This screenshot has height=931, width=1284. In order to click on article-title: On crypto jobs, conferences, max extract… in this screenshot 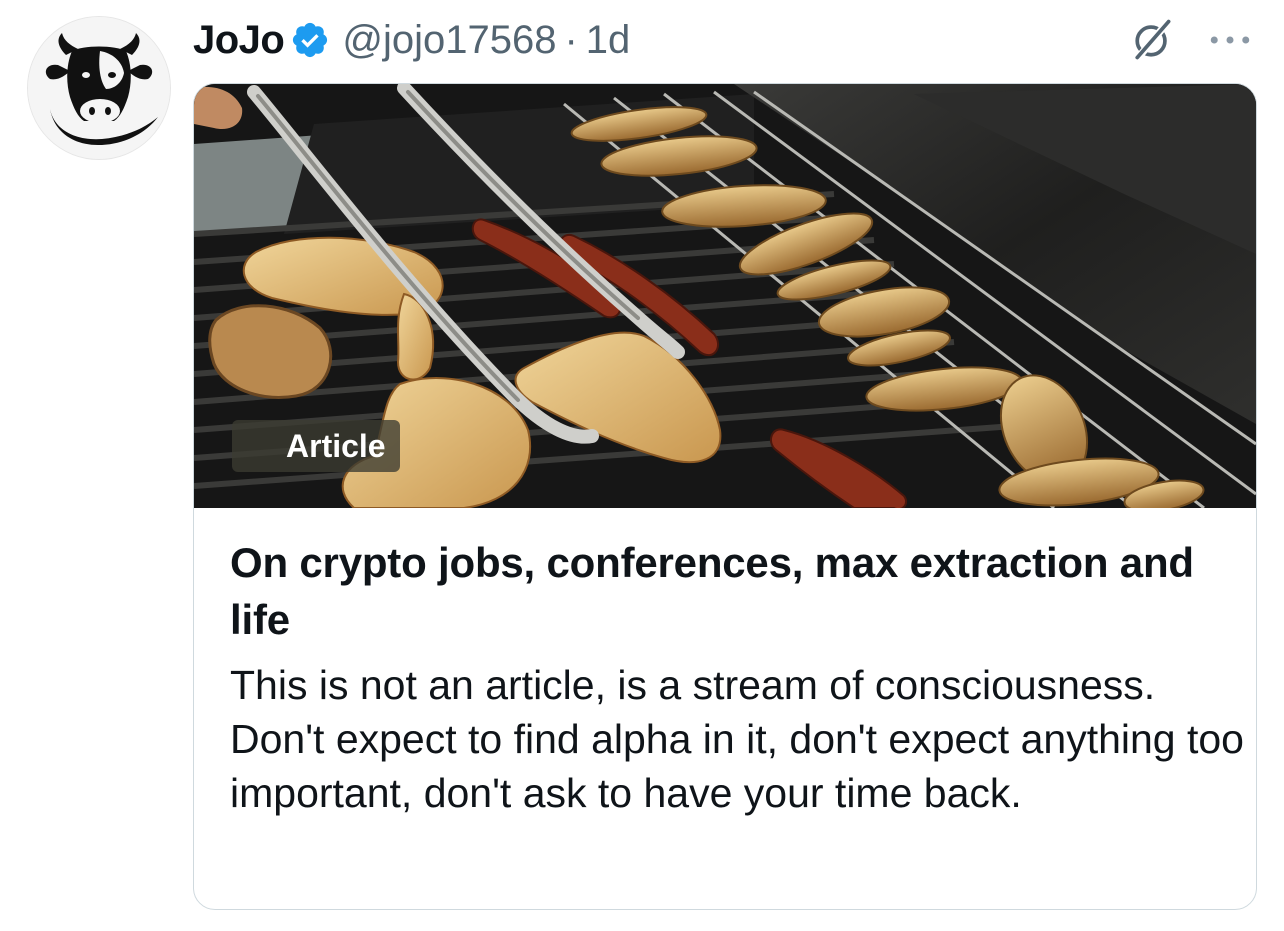, I will do `click(735, 591)`.